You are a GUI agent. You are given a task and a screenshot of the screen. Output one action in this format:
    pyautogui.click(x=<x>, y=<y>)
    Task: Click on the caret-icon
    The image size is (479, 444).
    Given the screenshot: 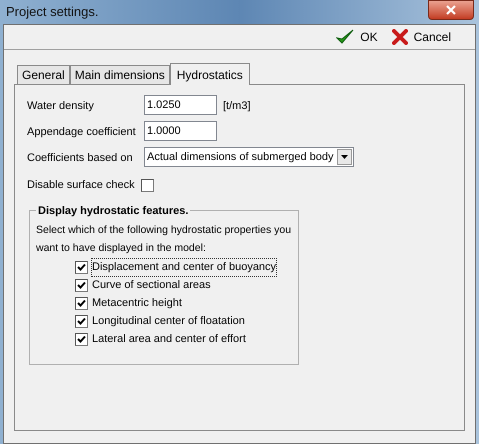 What is the action you would take?
    pyautogui.click(x=344, y=157)
    